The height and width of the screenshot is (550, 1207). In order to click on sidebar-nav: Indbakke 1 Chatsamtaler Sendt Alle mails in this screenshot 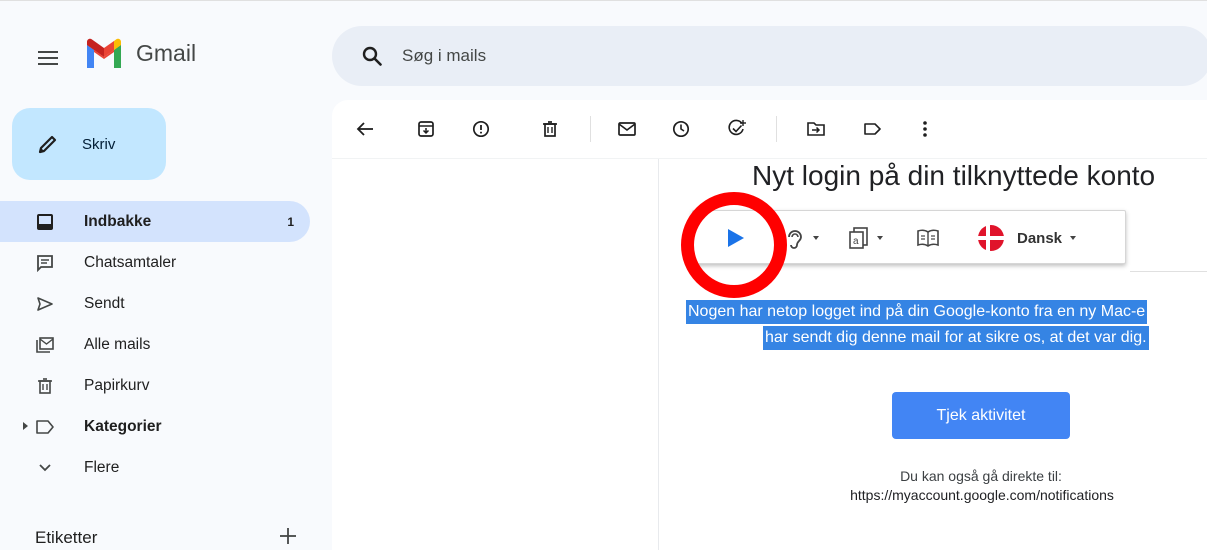, I will do `click(160, 344)`.